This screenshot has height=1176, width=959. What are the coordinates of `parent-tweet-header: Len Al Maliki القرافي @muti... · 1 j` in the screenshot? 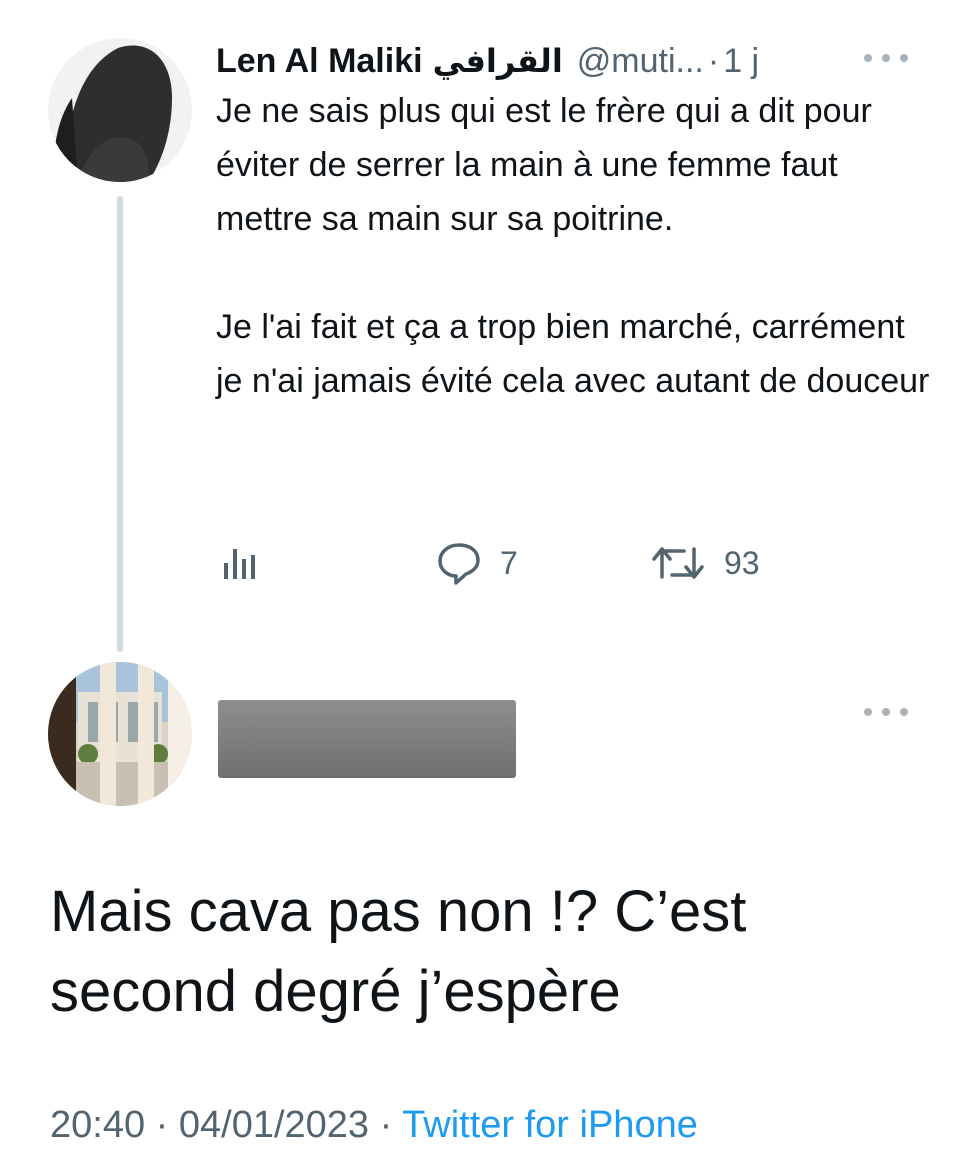 It's located at (487, 61).